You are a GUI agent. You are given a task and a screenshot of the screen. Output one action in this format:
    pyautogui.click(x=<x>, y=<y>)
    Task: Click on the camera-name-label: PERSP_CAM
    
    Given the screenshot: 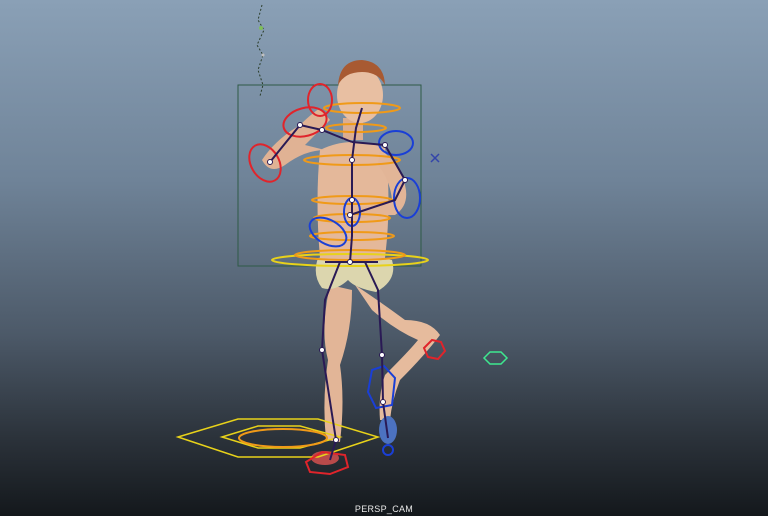 What is the action you would take?
    pyautogui.click(x=384, y=509)
    